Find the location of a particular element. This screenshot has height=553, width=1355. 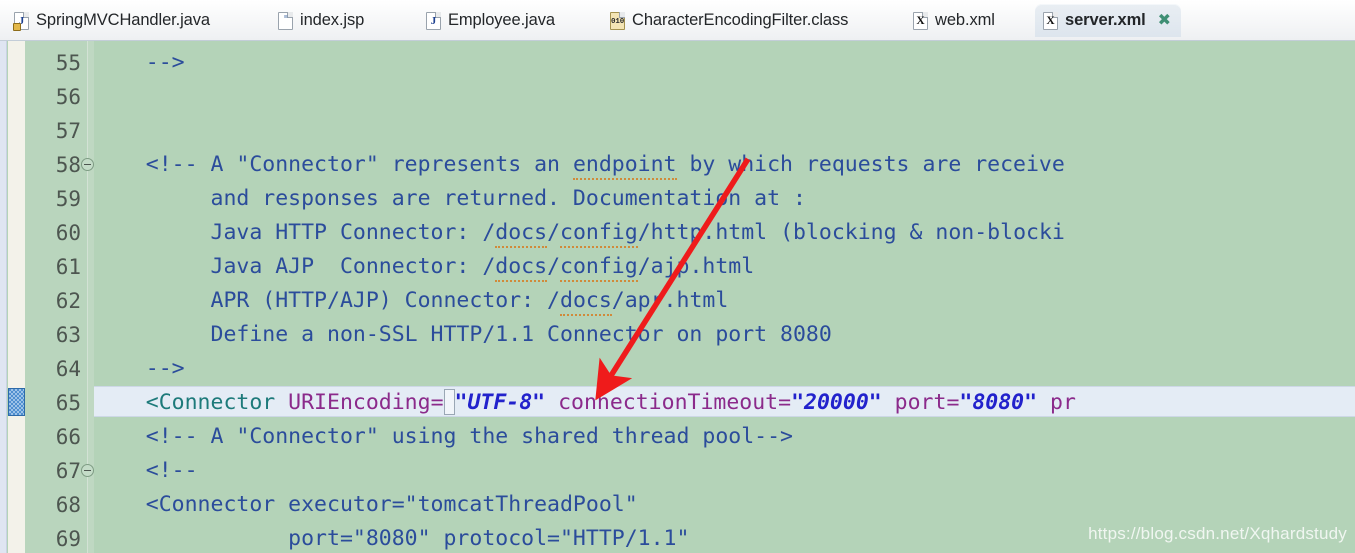

jsp-file-icon: ≡ is located at coordinates (285, 20).